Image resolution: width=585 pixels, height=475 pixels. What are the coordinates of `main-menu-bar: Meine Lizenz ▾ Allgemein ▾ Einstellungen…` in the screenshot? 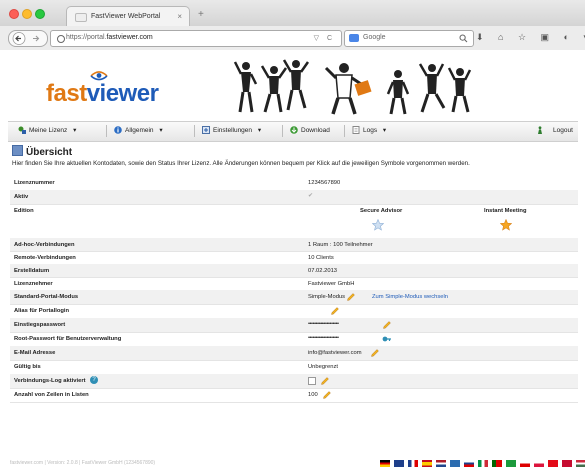 It's located at (293, 131).